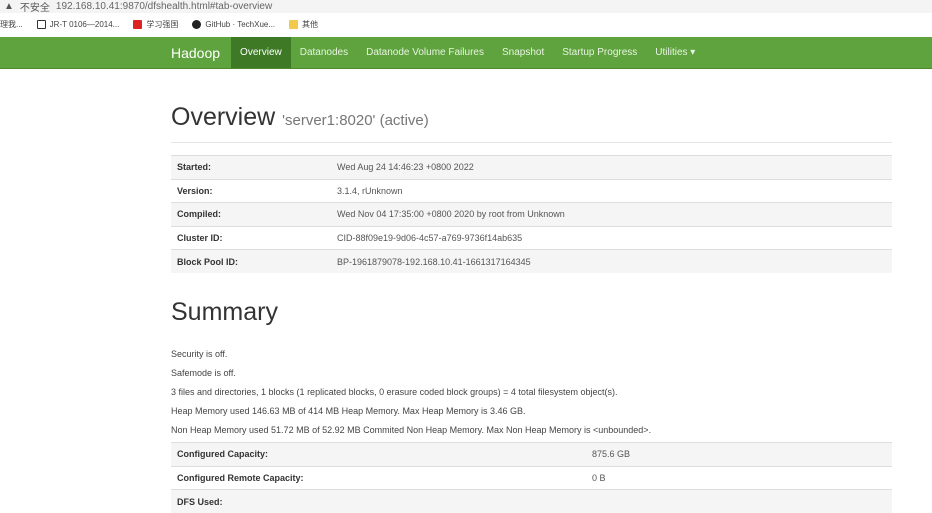 The image size is (932, 513). Describe the element at coordinates (531, 142) in the screenshot. I see `divider` at that location.